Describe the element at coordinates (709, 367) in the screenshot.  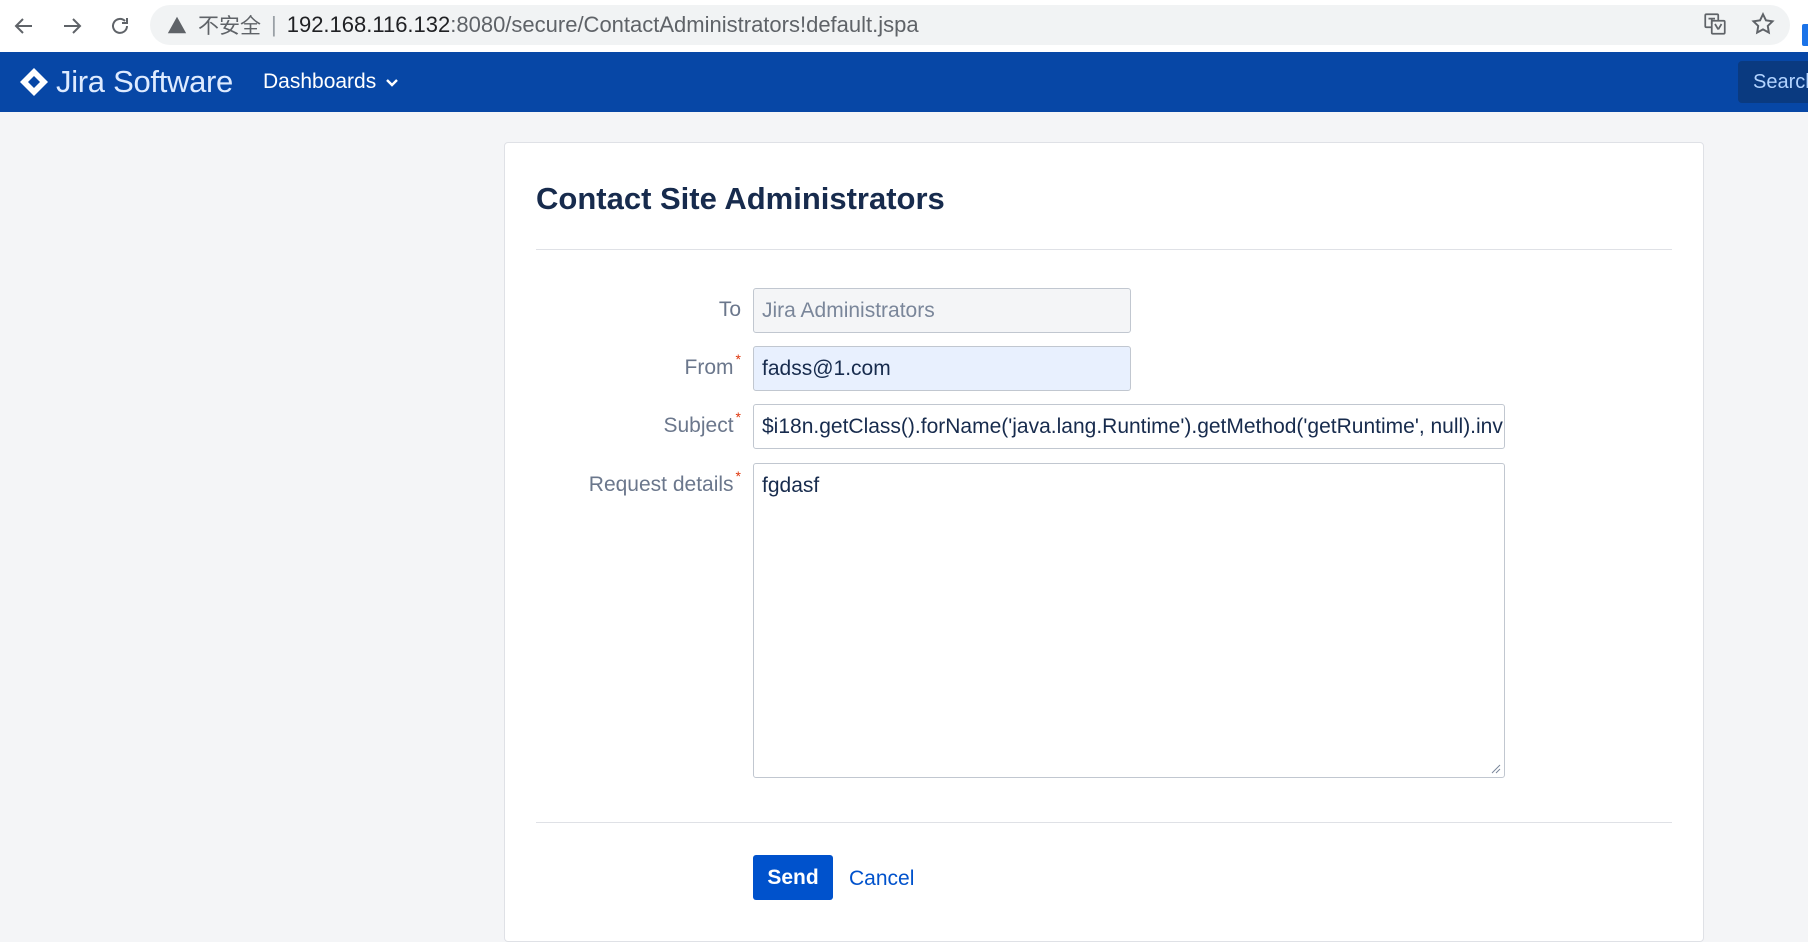
I see `from-label: From` at that location.